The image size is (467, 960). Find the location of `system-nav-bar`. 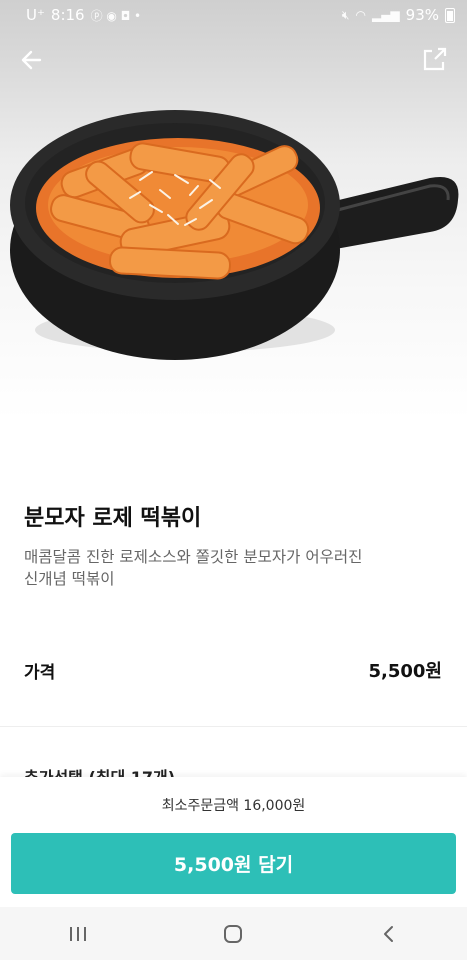

system-nav-bar is located at coordinates (233, 933).